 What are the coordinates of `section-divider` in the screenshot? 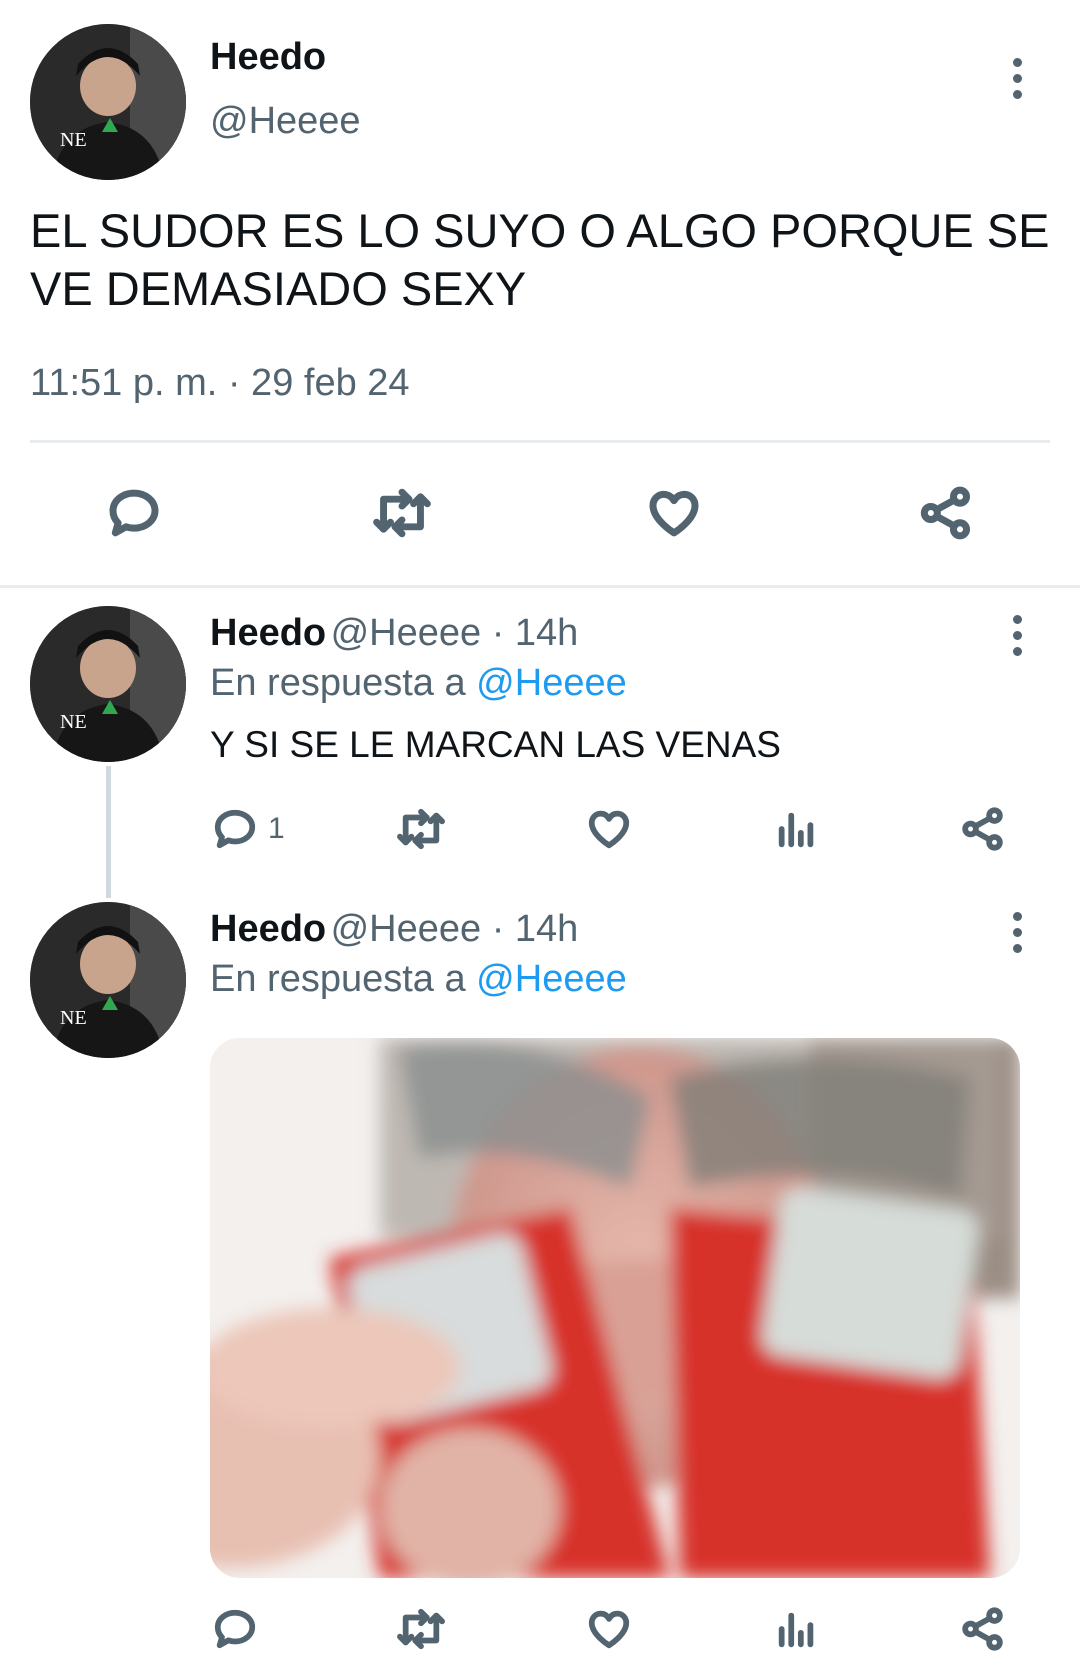 It's located at (540, 586).